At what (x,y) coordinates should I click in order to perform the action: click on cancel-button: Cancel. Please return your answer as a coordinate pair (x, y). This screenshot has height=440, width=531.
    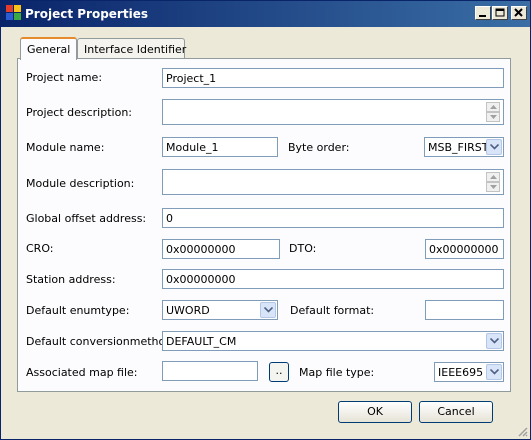
    Looking at the image, I should click on (456, 412).